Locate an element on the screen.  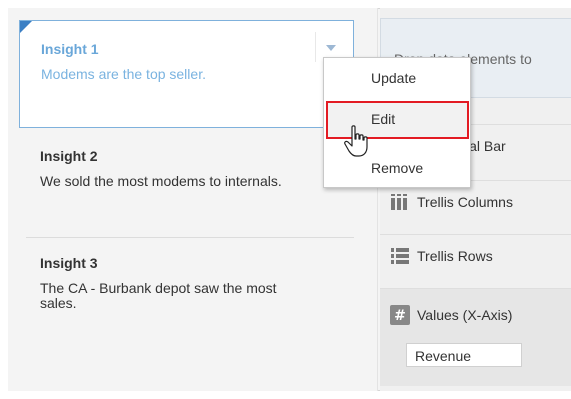
menu-item-label: Remove is located at coordinates (397, 168).